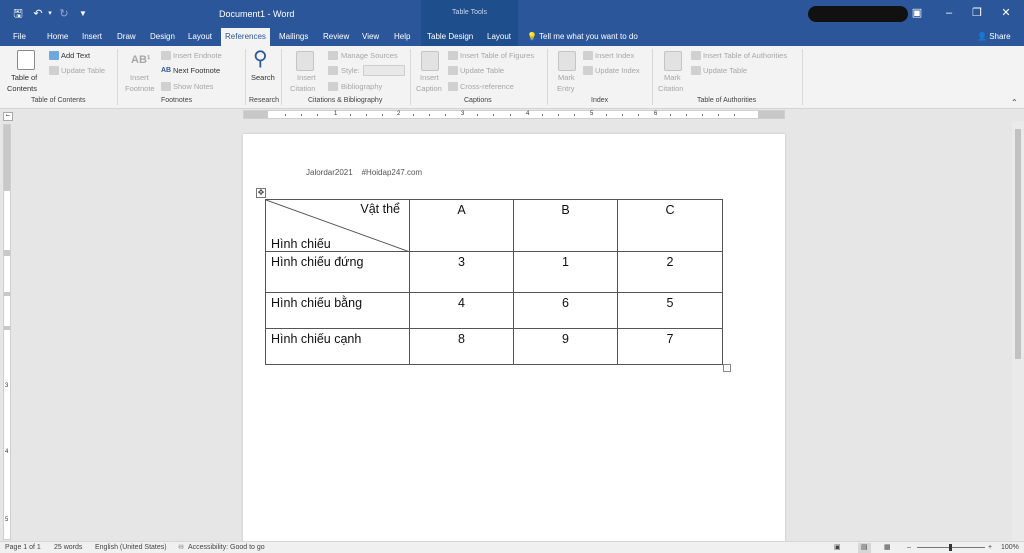  I want to click on undo-dropdown-icon: ▾, so click(50, 14).